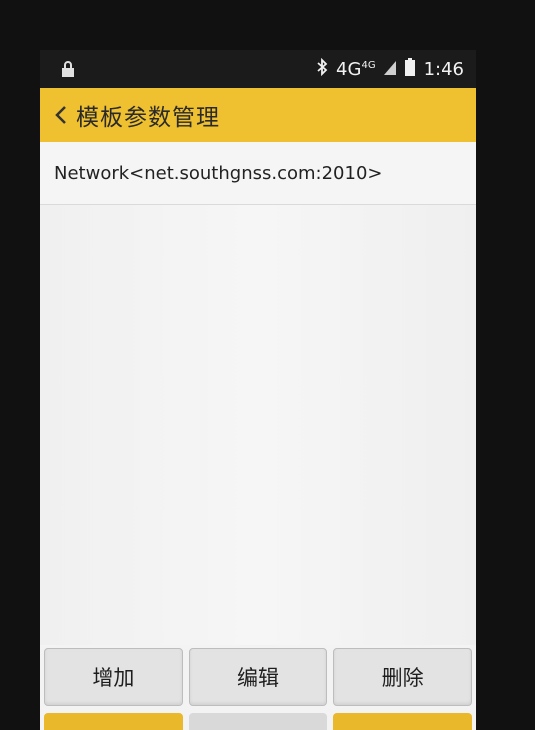  I want to click on list-item: Network<net.southgnss.com:2010>, so click(258, 173).